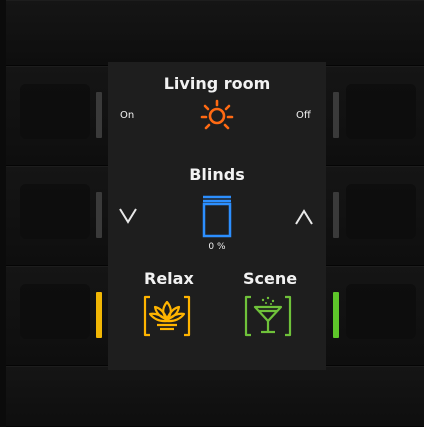 The width and height of the screenshot is (424, 427). I want to click on led-left-middle, so click(99, 215).